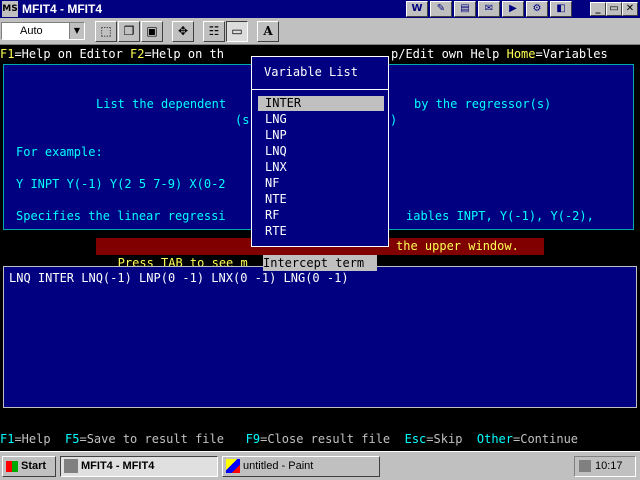 Image resolution: width=640 pixels, height=480 pixels. Describe the element at coordinates (561, 9) in the screenshot. I see `window-tool-icon: ◧` at that location.